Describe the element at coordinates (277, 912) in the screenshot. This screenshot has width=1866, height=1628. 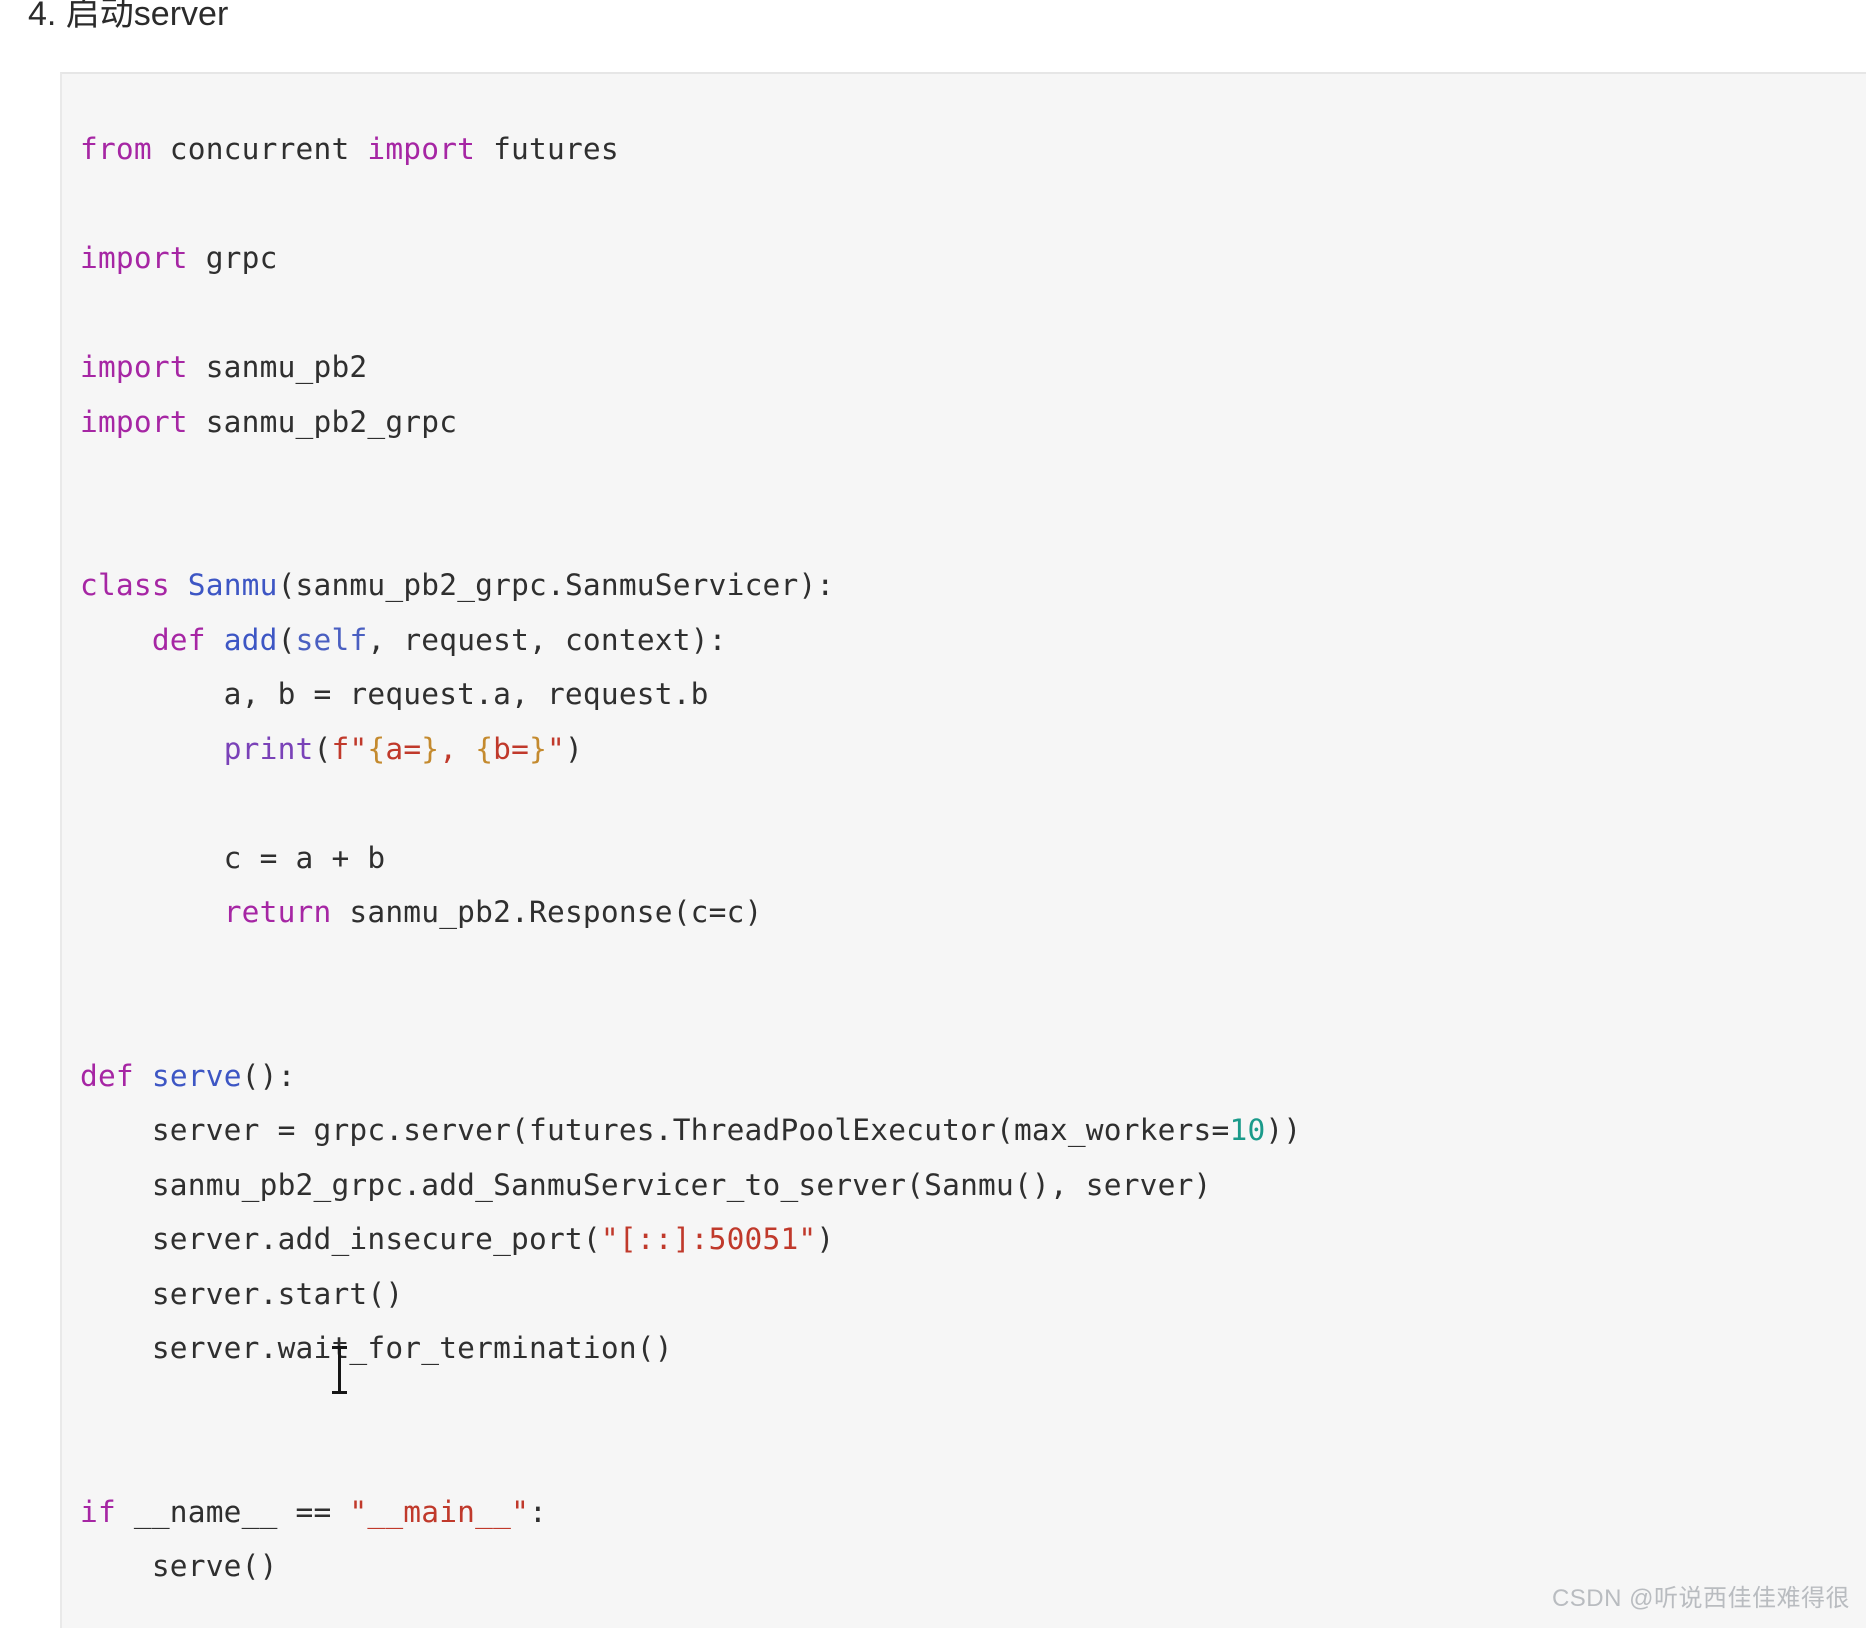
I see `keyword-return: return` at that location.